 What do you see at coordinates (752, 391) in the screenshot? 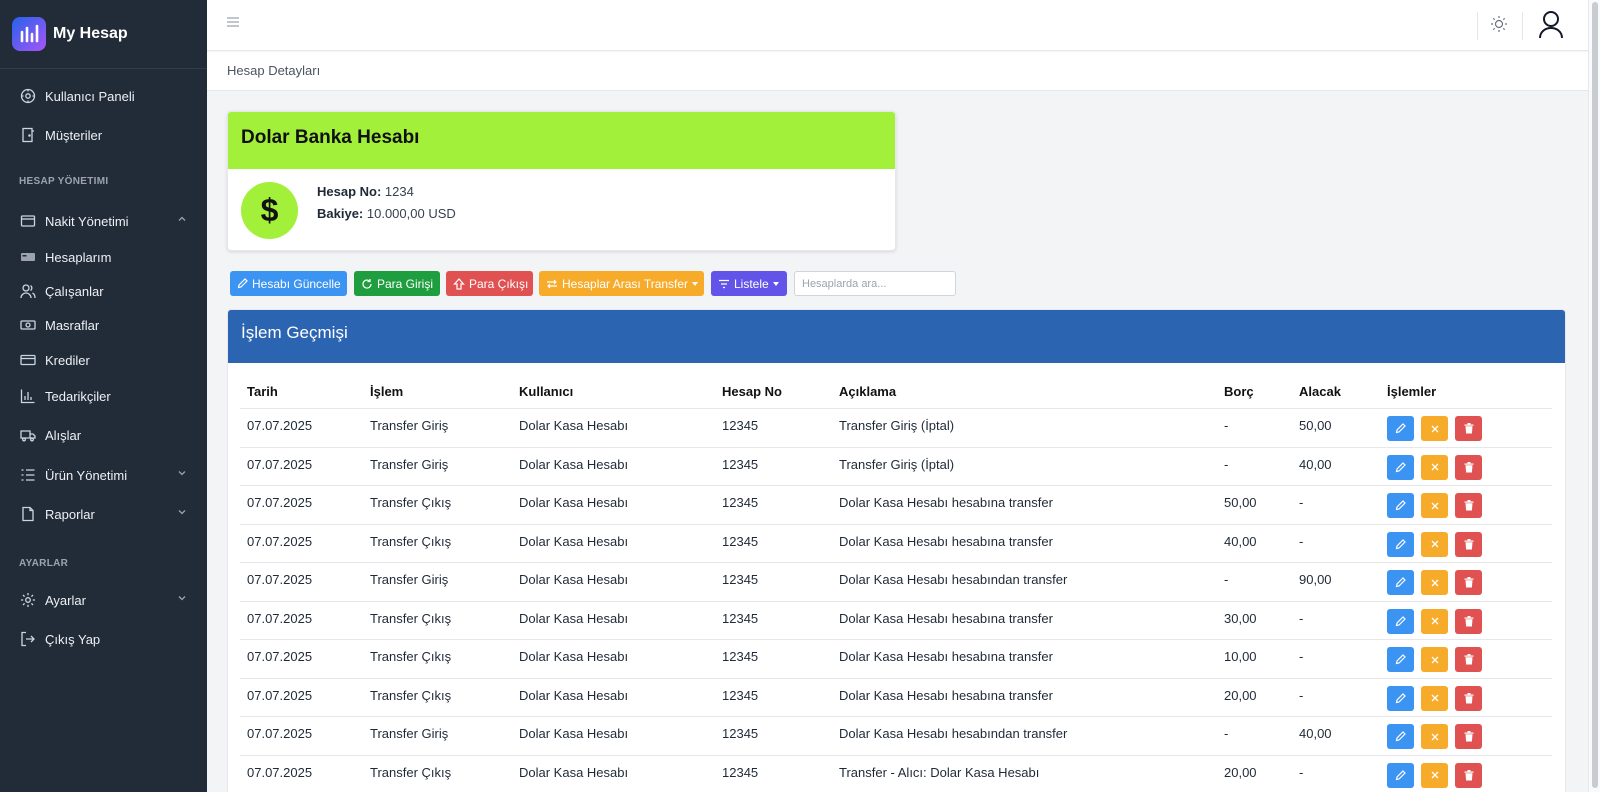
I see `column-header-hesap-no: Hesap No` at bounding box center [752, 391].